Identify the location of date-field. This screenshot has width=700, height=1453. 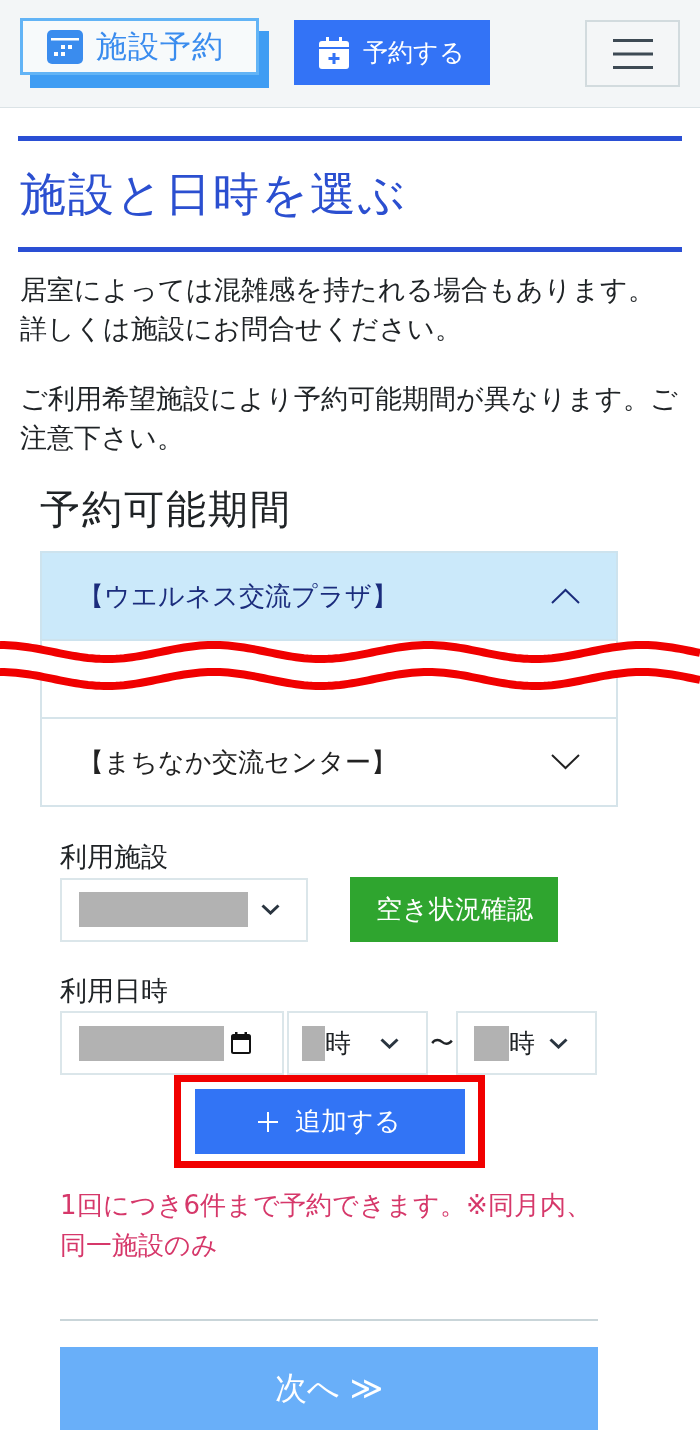
(172, 1043).